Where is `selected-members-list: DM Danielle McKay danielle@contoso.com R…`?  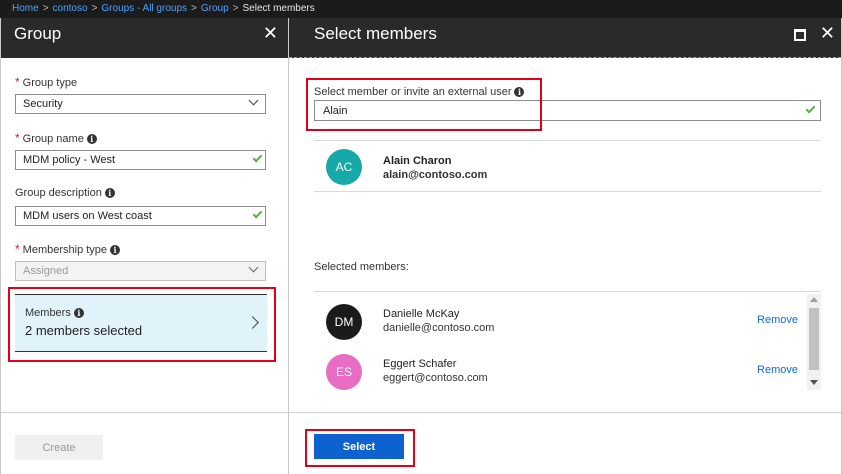 selected-members-list: DM Danielle McKay danielle@contoso.com R… is located at coordinates (567, 343).